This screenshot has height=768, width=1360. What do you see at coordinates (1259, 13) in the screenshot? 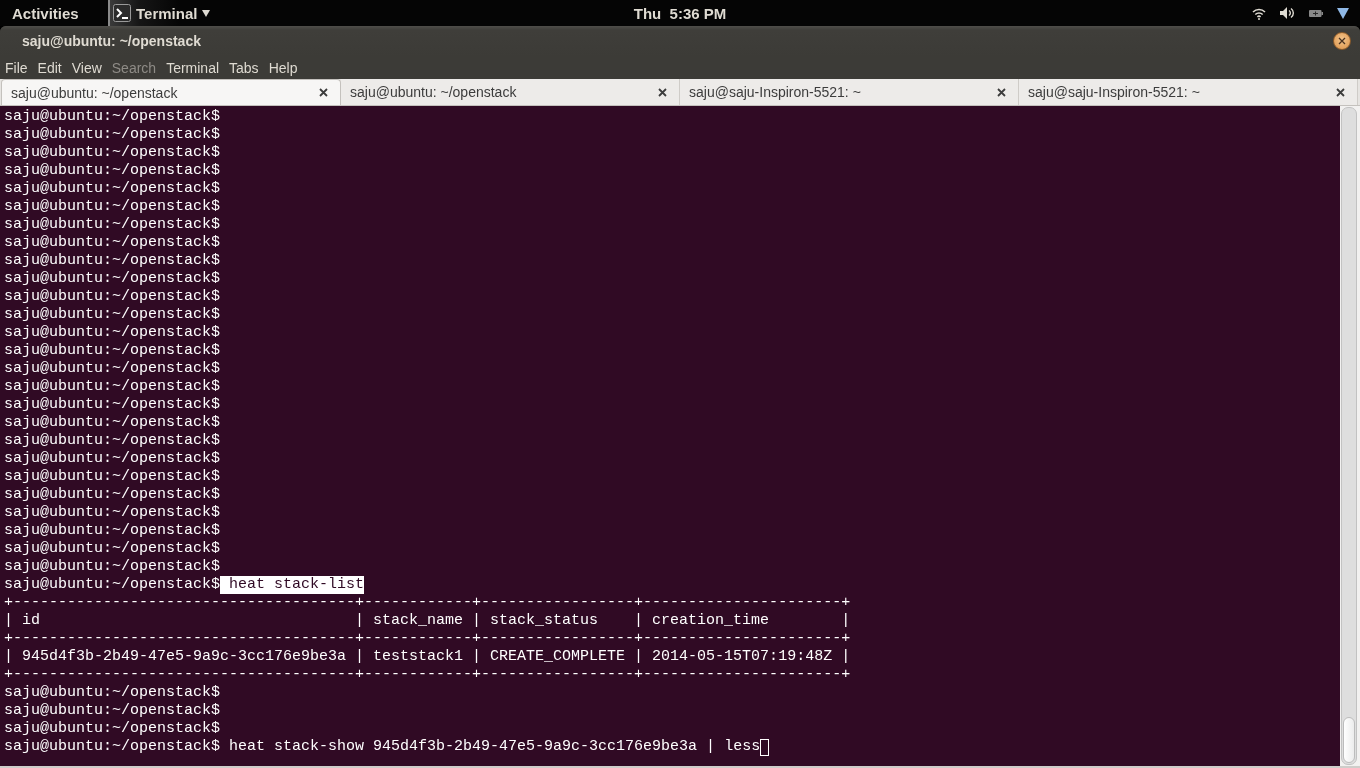
I see `wifi-icon` at bounding box center [1259, 13].